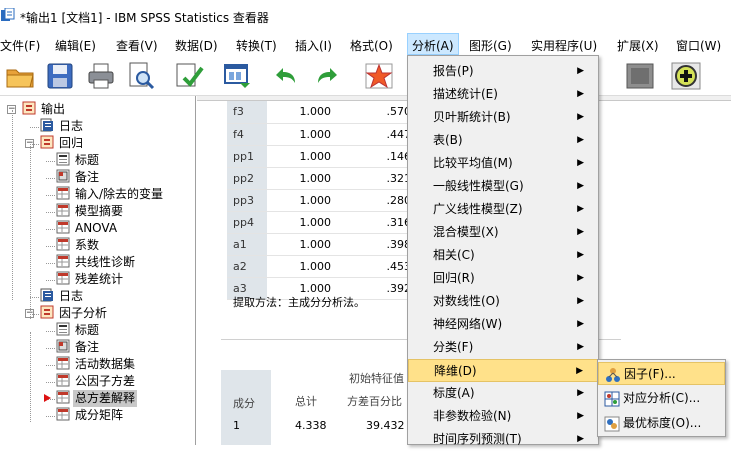  I want to click on outline-item-label: 总方差解释, so click(105, 398).